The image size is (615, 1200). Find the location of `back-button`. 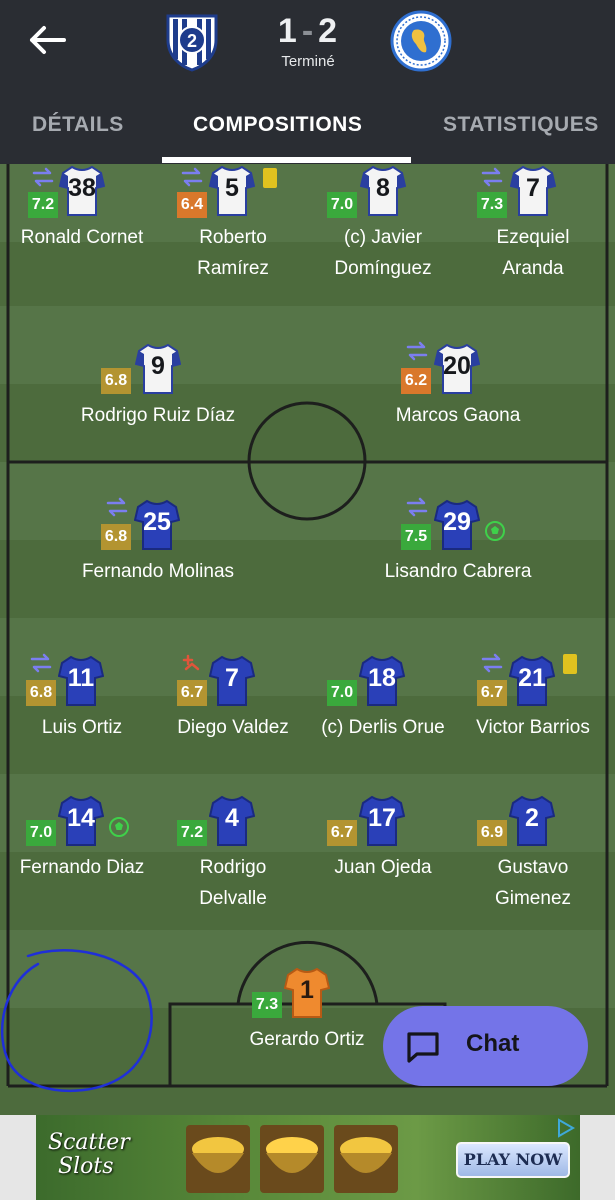

back-button is located at coordinates (47, 40).